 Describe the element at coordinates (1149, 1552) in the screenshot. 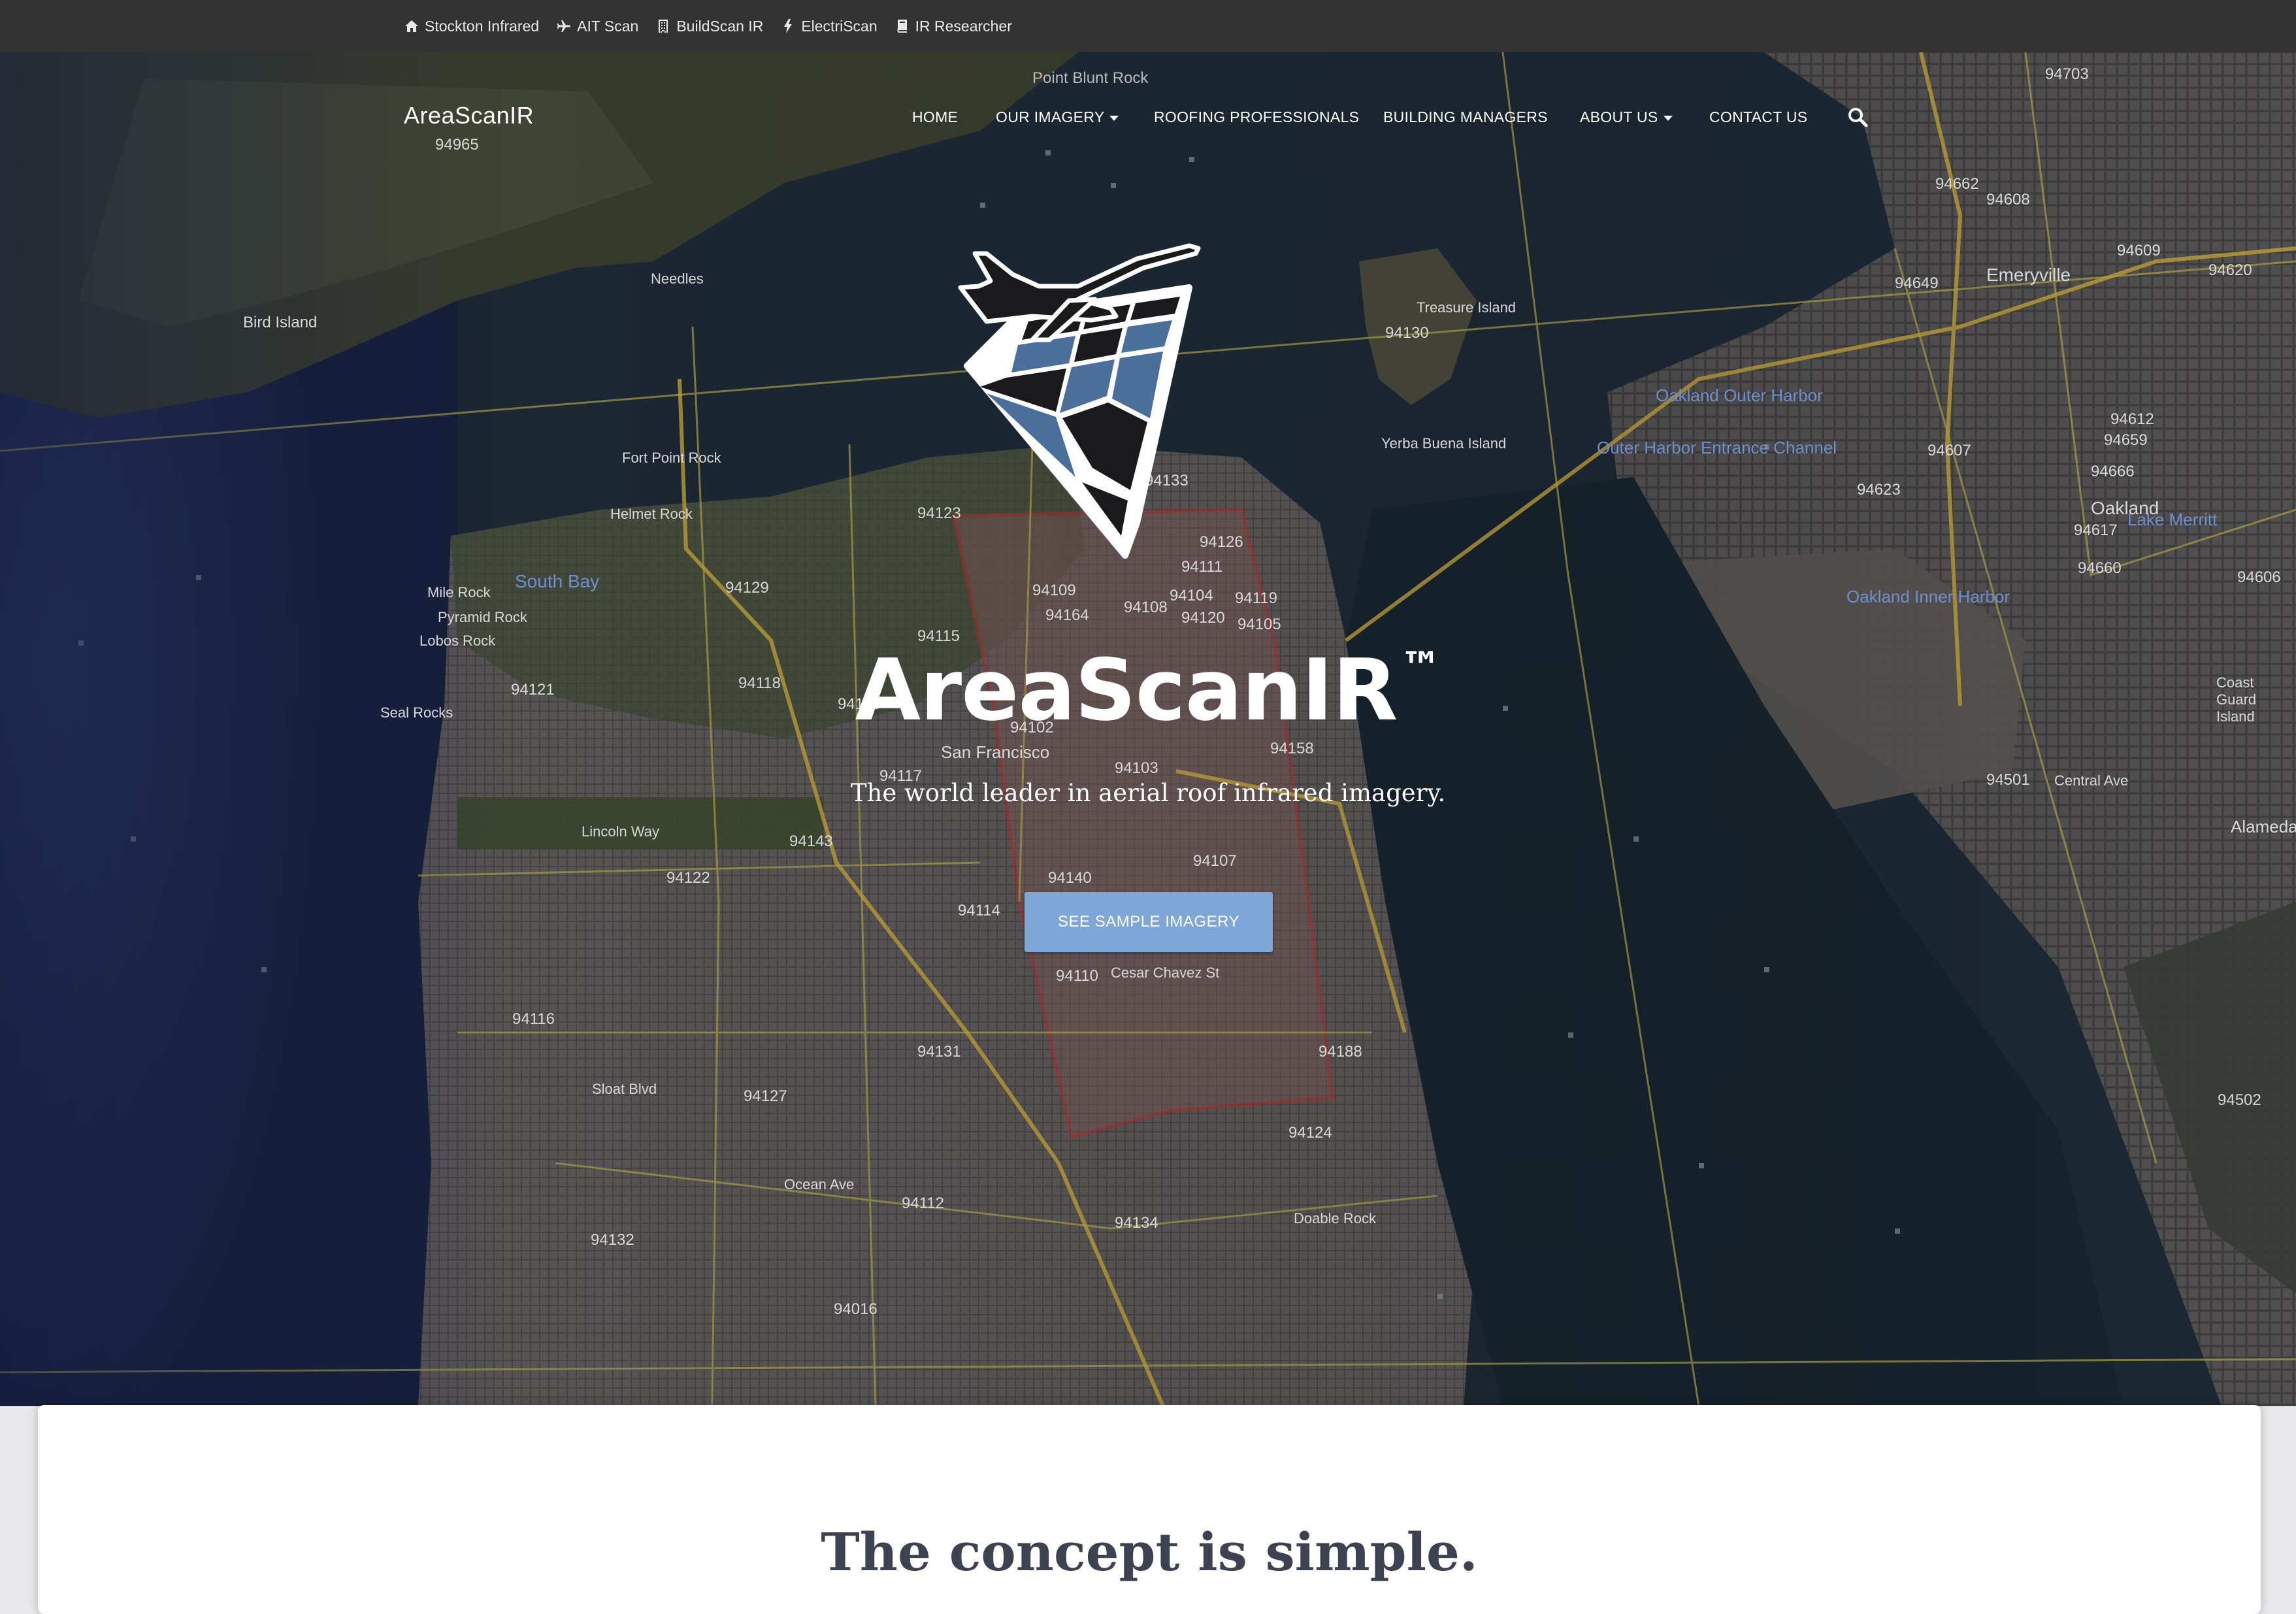

I see `section-heading: The concept is simple.` at that location.